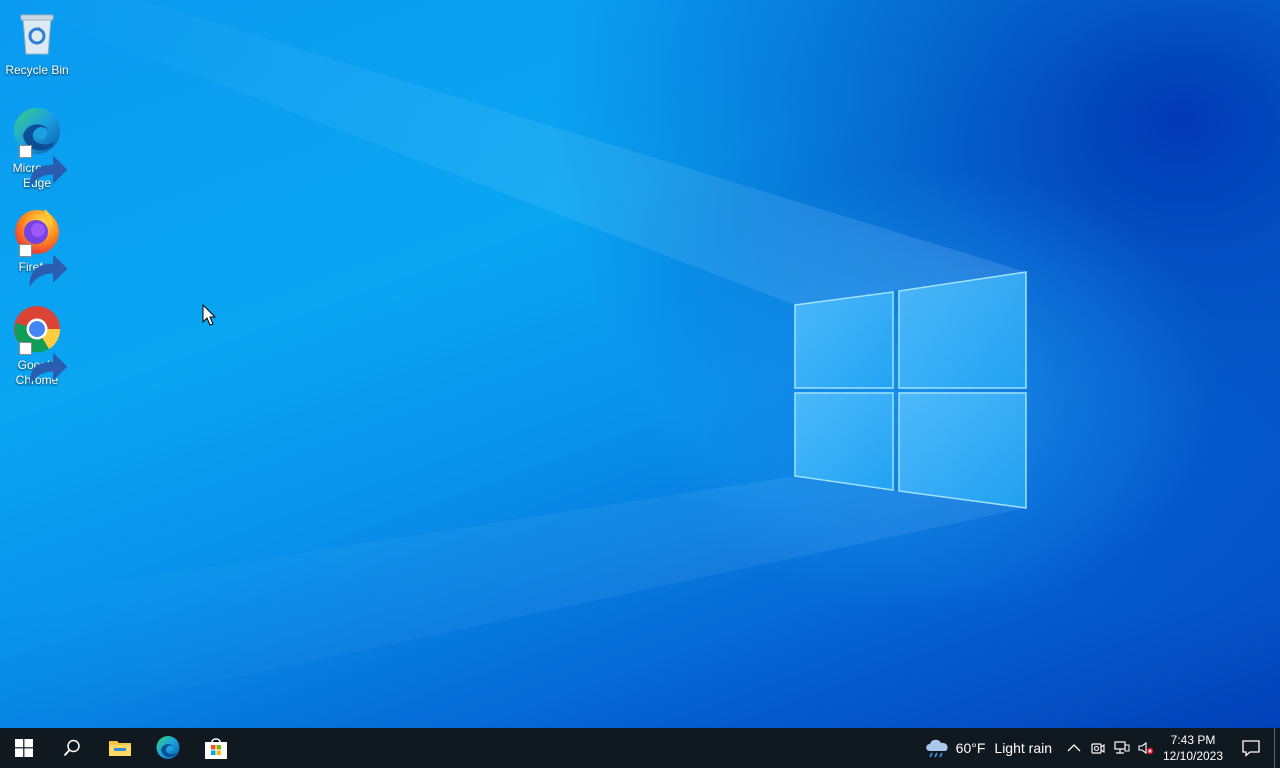  What do you see at coordinates (936, 748) in the screenshot?
I see `cloud-rain-icon` at bounding box center [936, 748].